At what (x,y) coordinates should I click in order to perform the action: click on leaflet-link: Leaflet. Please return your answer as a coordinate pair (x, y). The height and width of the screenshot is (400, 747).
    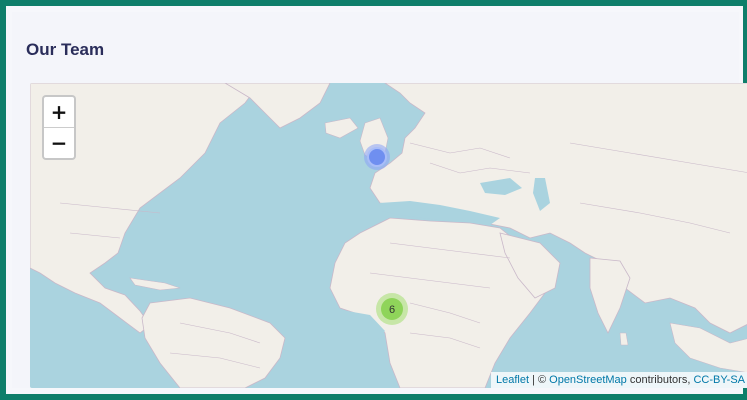
    Looking at the image, I should click on (512, 380).